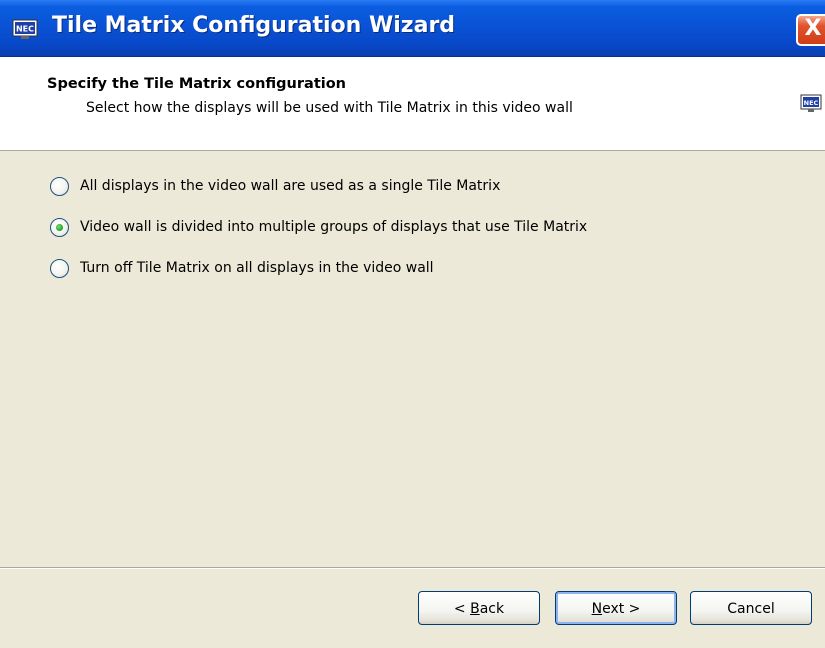 The width and height of the screenshot is (825, 648). What do you see at coordinates (196, 84) in the screenshot?
I see `header-title: Specify the Tile Matrix configuration` at bounding box center [196, 84].